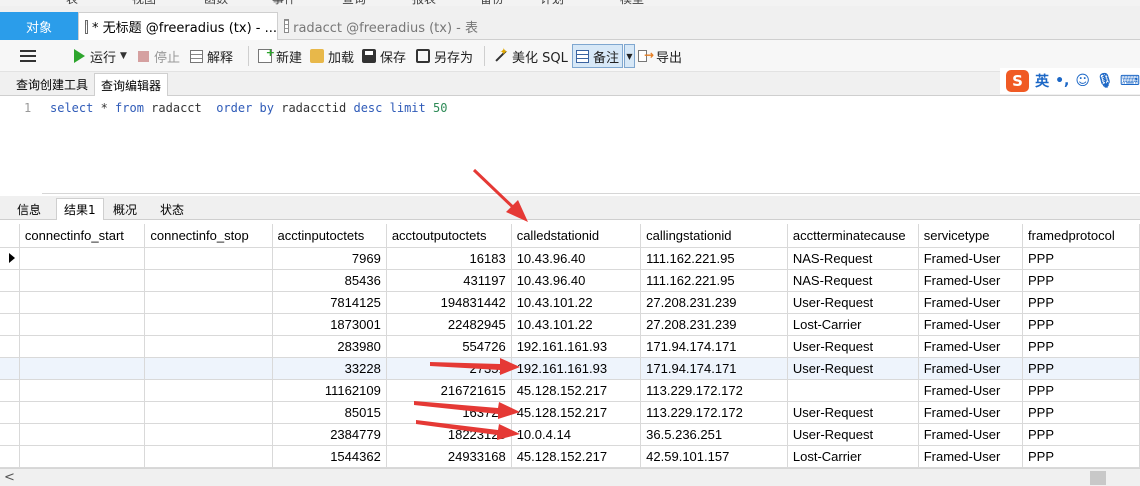  What do you see at coordinates (449, 412) in the screenshot?
I see `table-cell-acctoutputoctets: 163720` at bounding box center [449, 412].